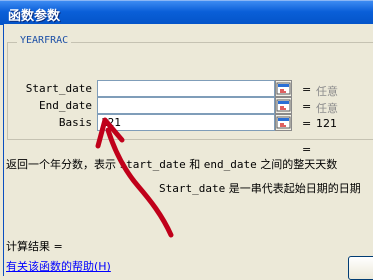 The height and width of the screenshot is (280, 373). What do you see at coordinates (293, 188) in the screenshot?
I see `argument-help-text: 是一串代表起始日期的日期` at bounding box center [293, 188].